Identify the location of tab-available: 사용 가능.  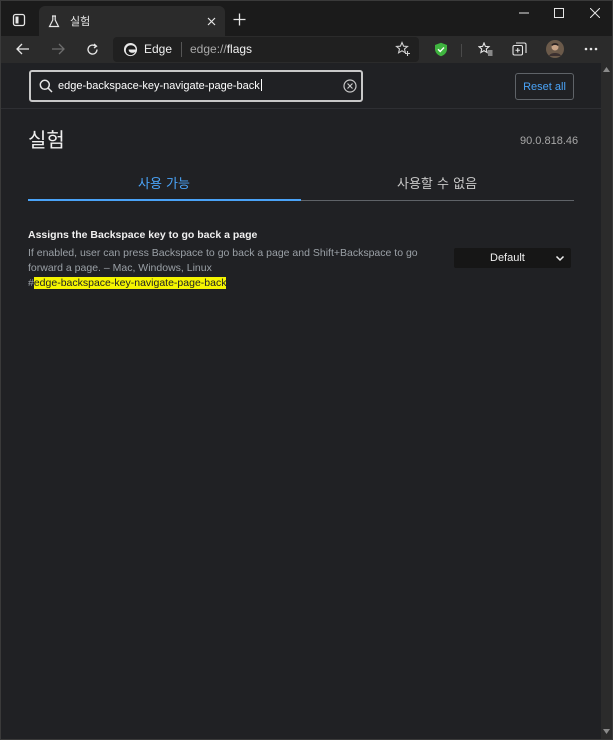
(164, 182).